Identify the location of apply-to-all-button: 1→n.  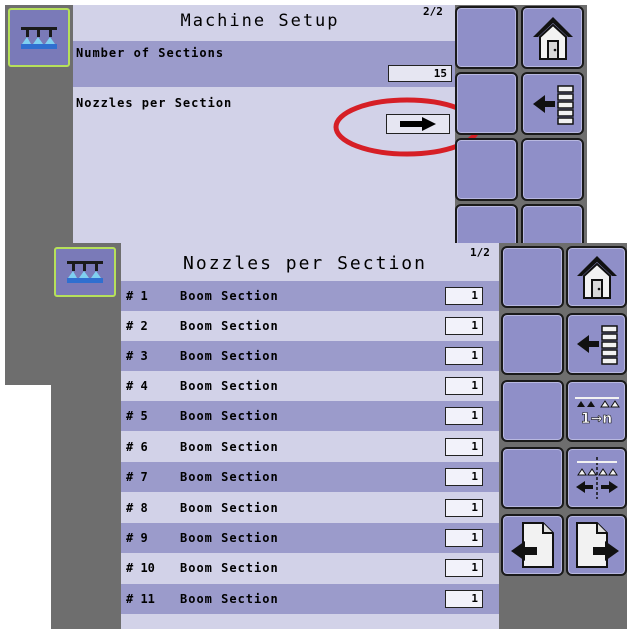
(596, 411).